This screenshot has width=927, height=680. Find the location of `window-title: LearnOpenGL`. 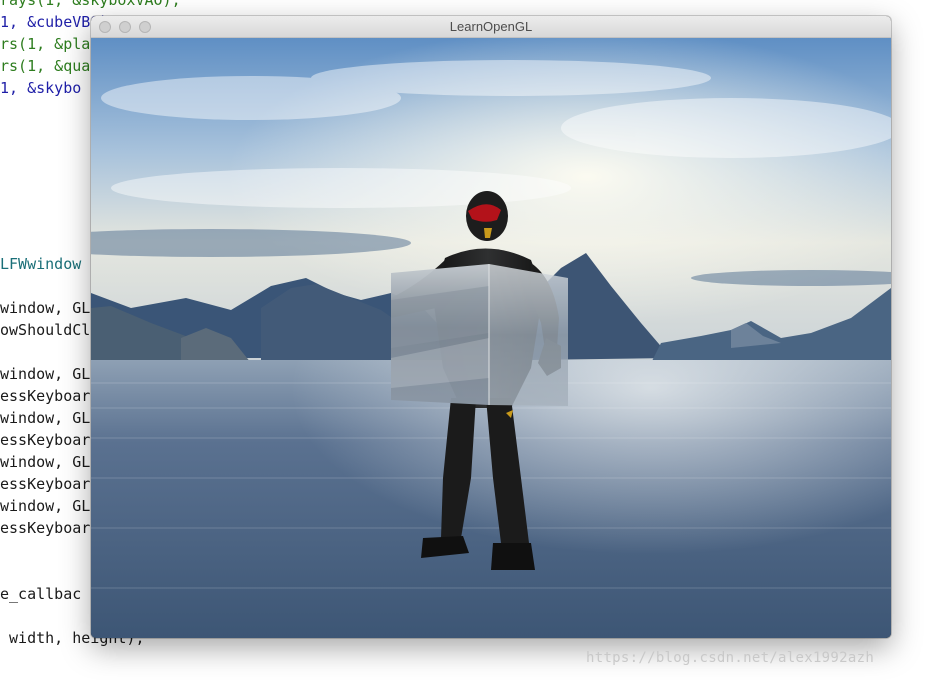

window-title: LearnOpenGL is located at coordinates (491, 26).